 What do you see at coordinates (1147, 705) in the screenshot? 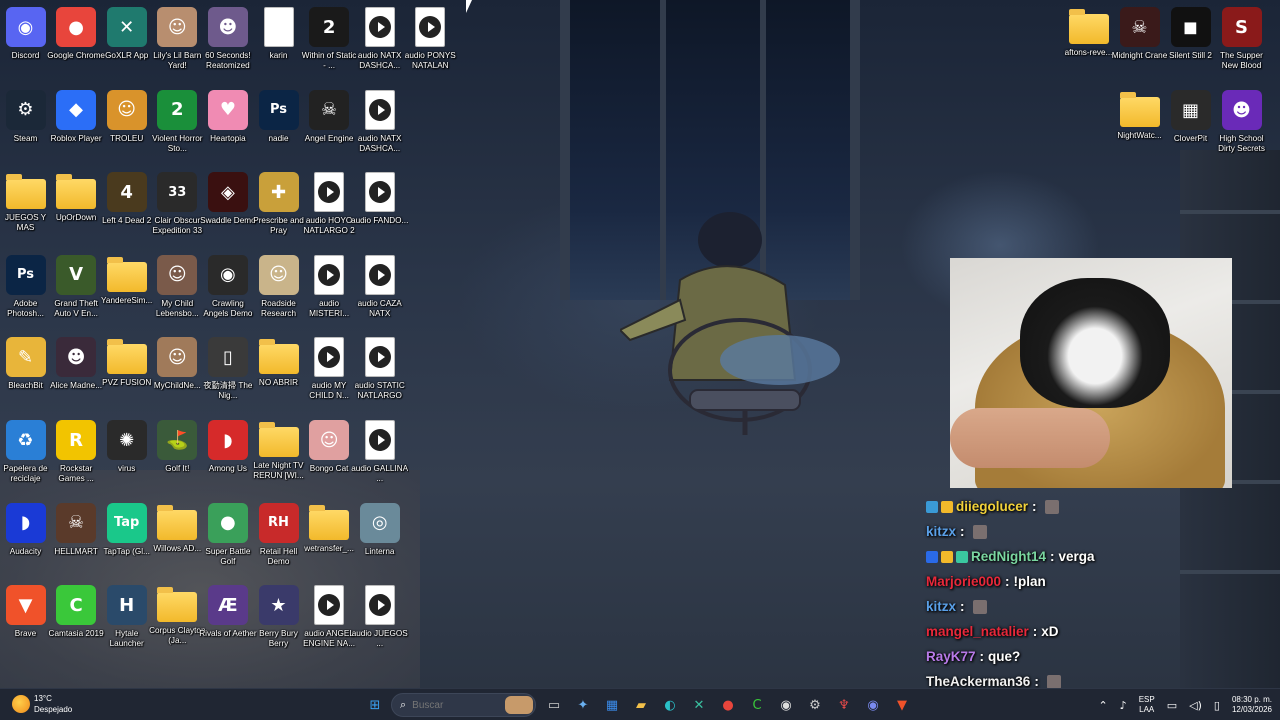
I see `language-indicator: ESP LAA` at bounding box center [1147, 705].